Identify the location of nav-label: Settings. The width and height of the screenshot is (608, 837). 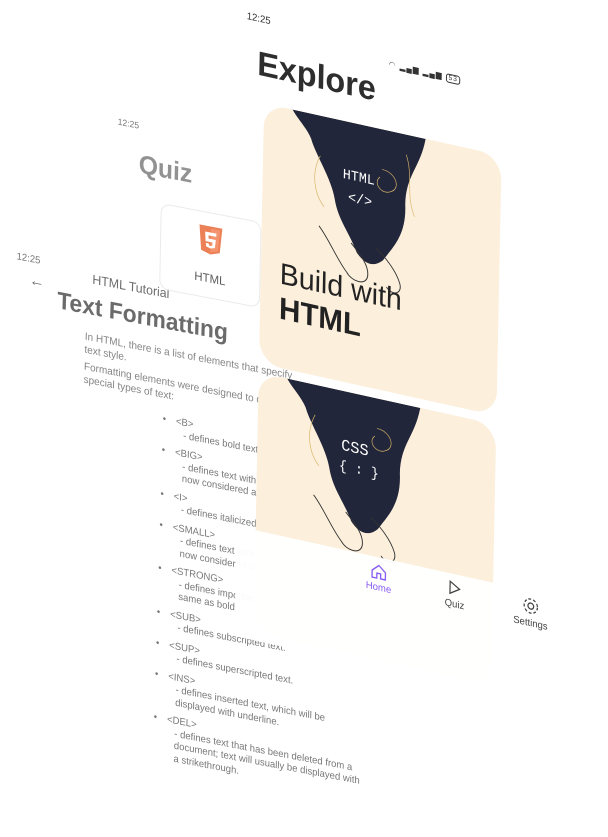
(530, 623).